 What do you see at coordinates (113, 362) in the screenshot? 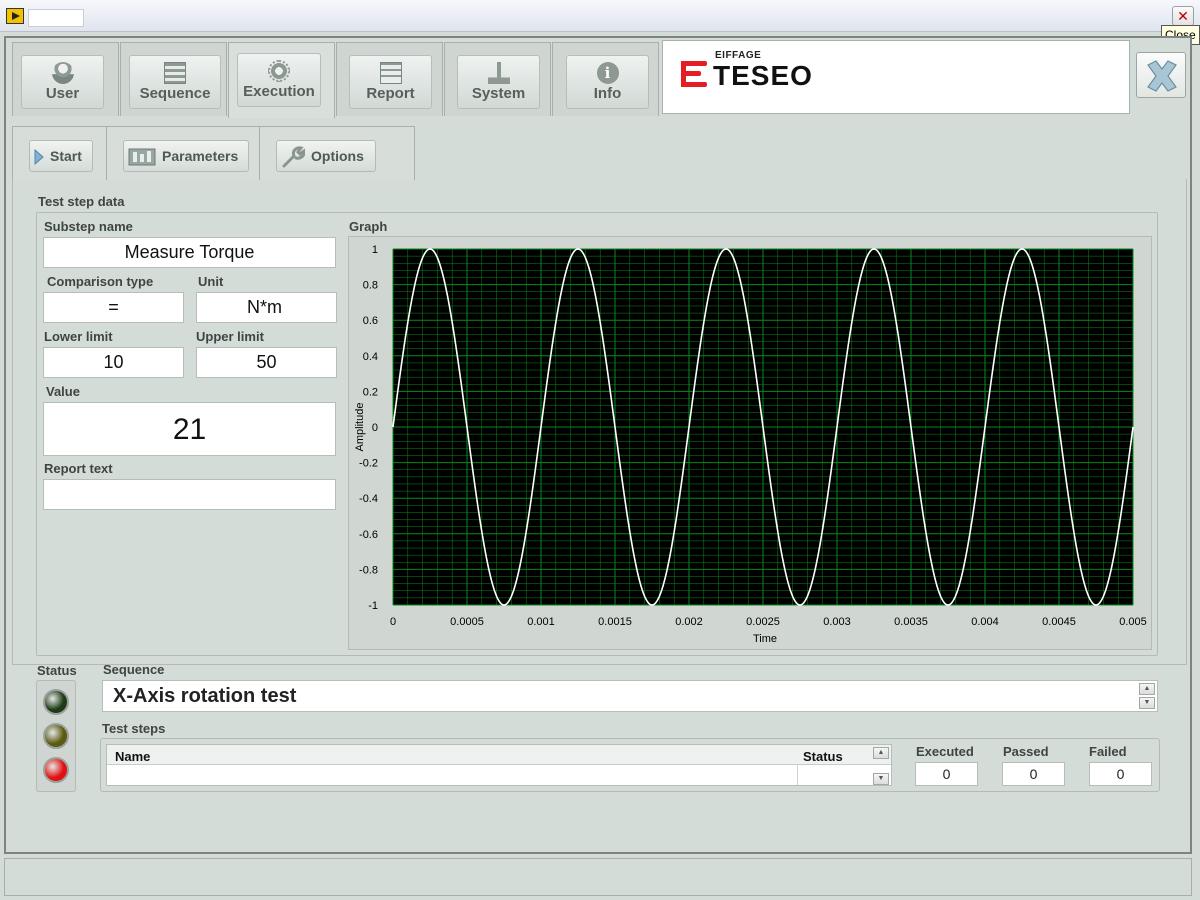
I see `lower-limit-field: 10` at bounding box center [113, 362].